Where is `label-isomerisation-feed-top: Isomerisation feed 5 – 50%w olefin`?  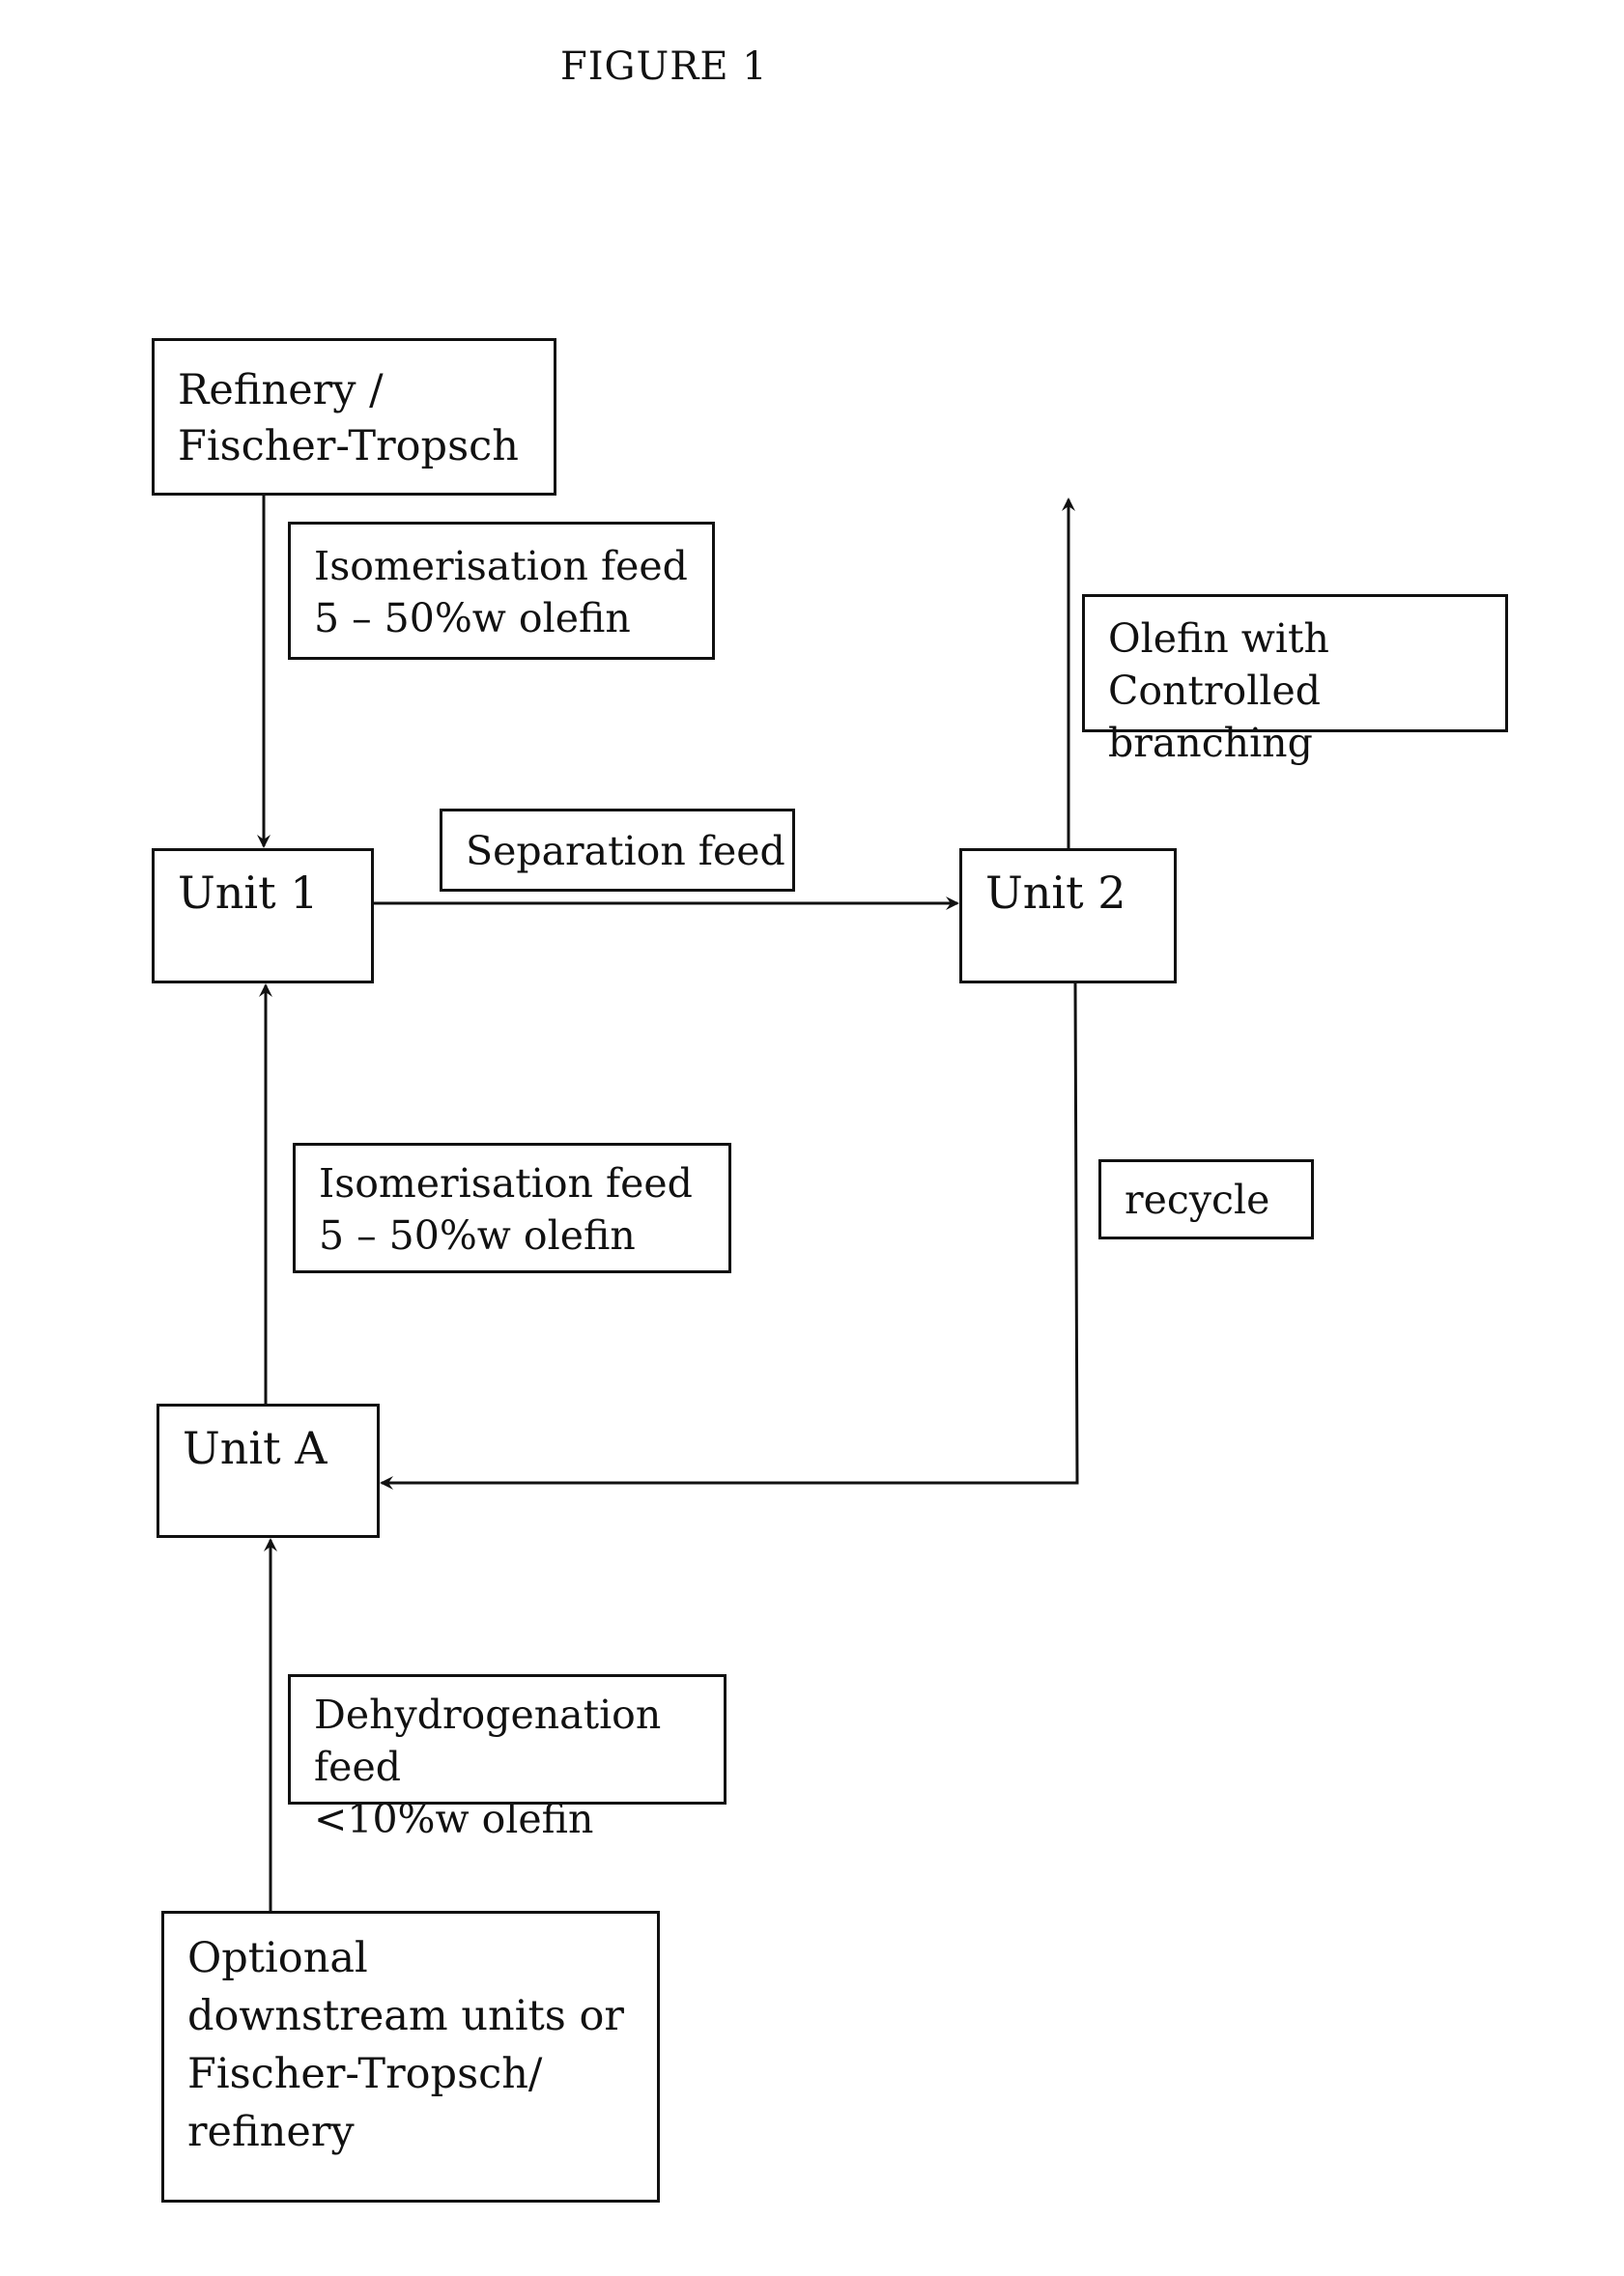 label-isomerisation-feed-top: Isomerisation feed 5 – 50%w olefin is located at coordinates (502, 591).